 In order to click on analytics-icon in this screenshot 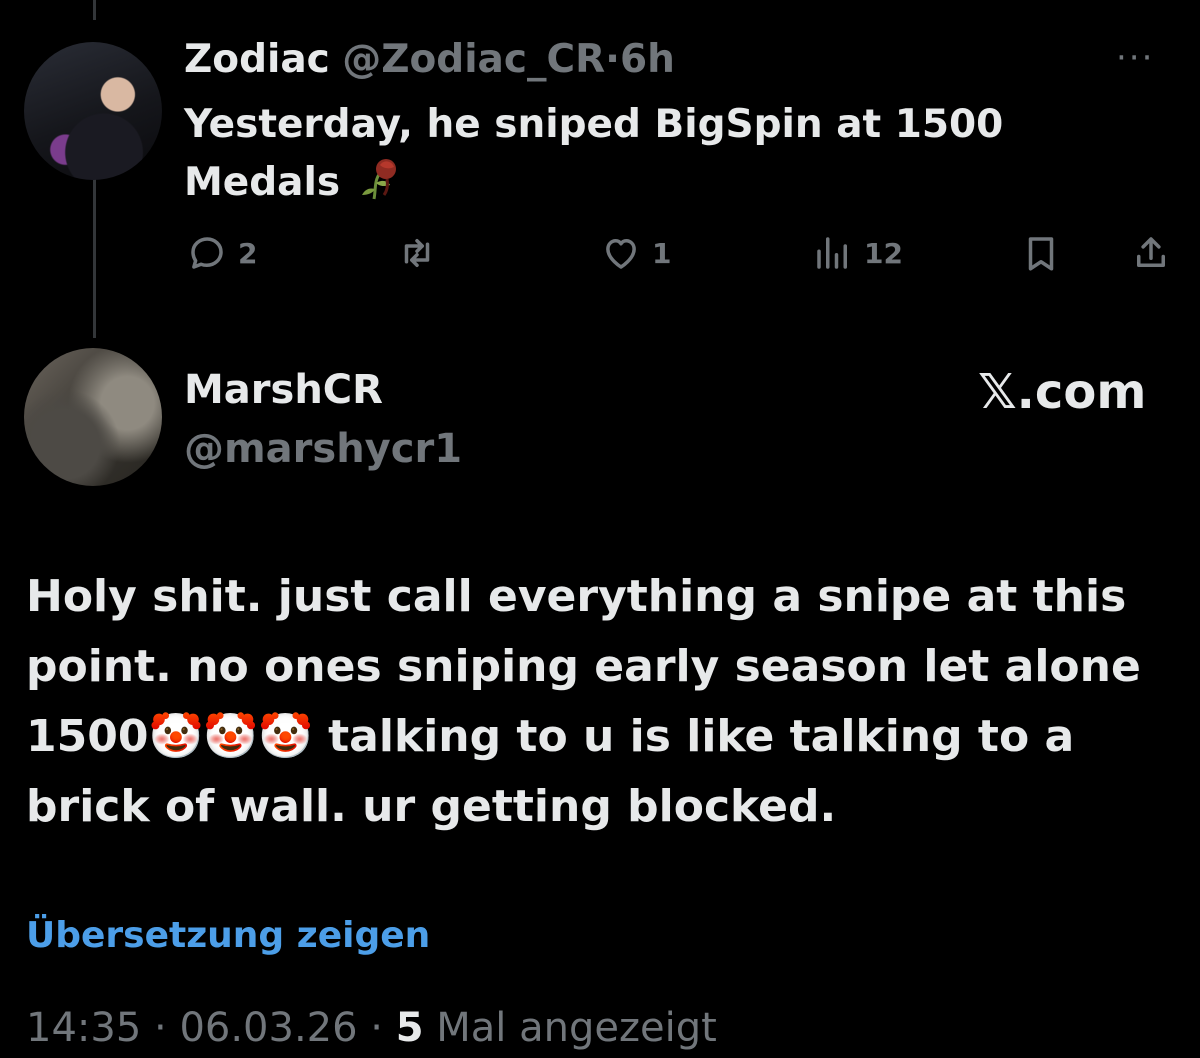, I will do `click(832, 253)`.